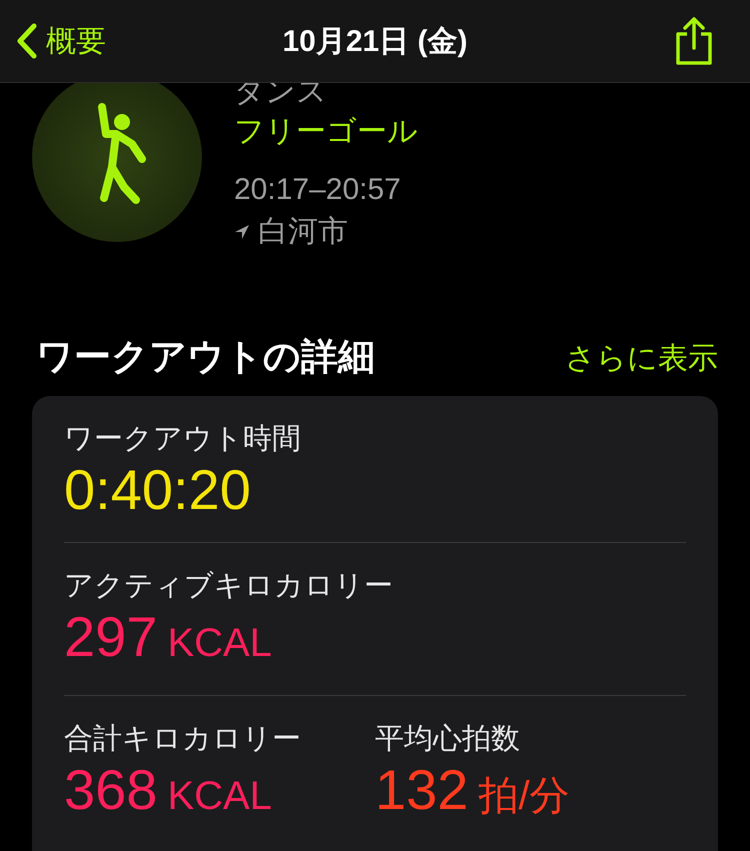  Describe the element at coordinates (61, 41) in the screenshot. I see `back-button: 概要` at that location.